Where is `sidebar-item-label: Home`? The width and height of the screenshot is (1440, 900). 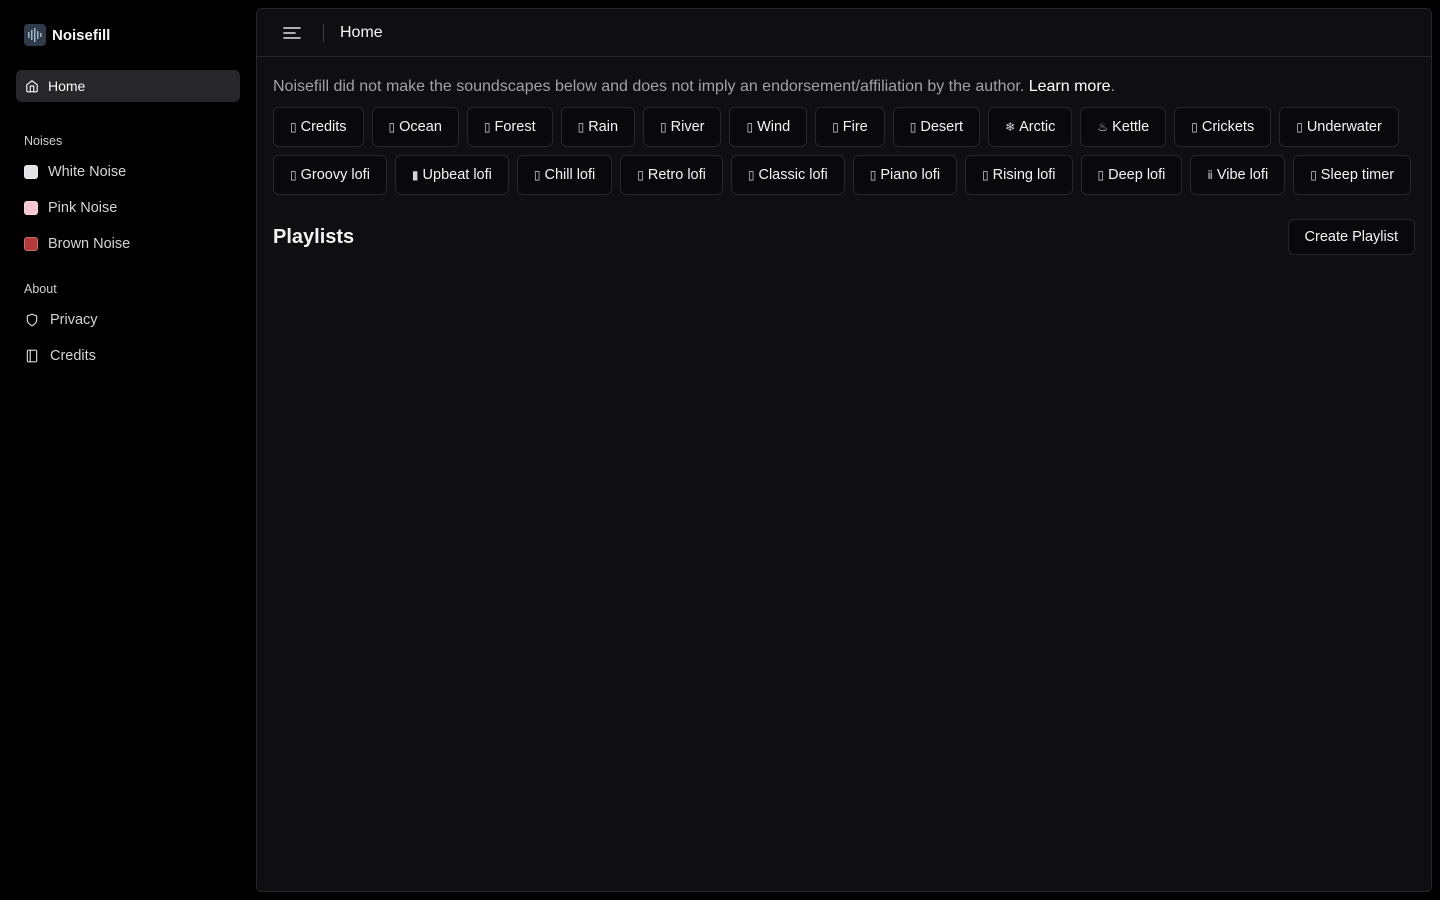 sidebar-item-label: Home is located at coordinates (67, 86).